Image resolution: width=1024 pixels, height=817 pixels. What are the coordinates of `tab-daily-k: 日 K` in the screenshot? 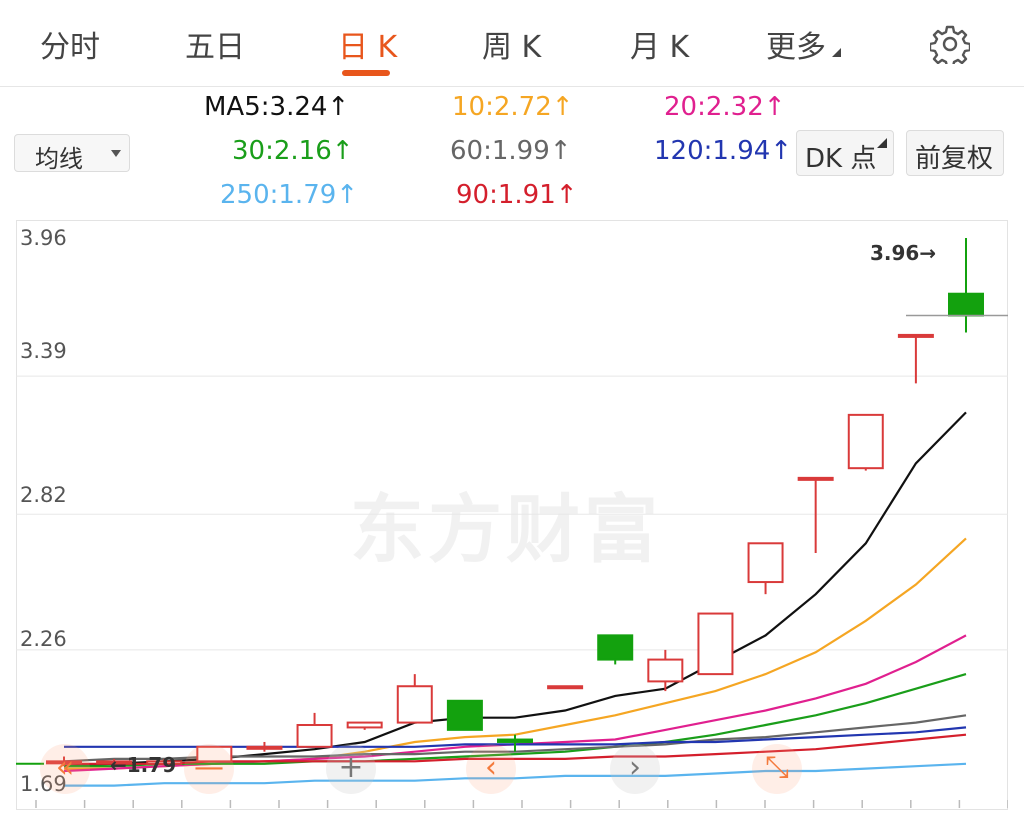 It's located at (367, 44).